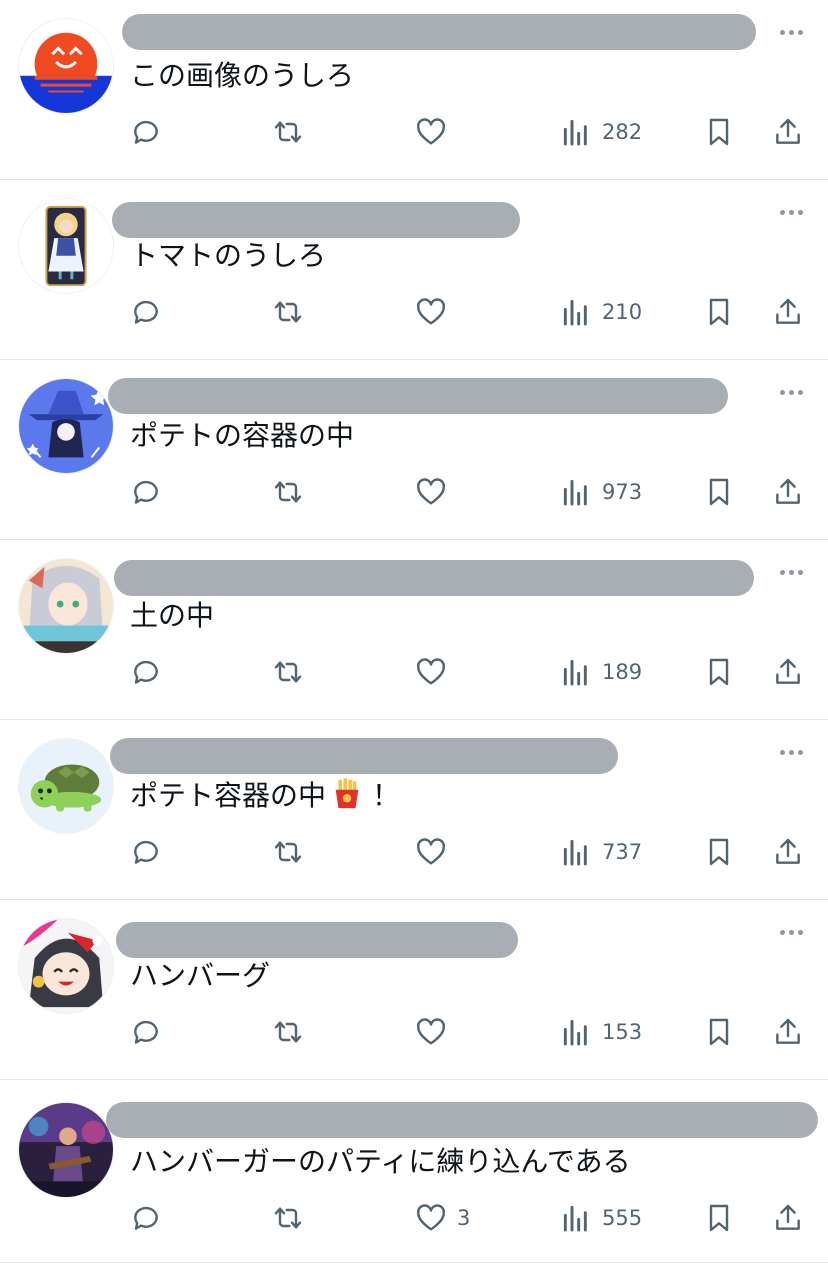 This screenshot has width=828, height=1267. I want to click on anime-girl-silver-hair-avatar, so click(66, 606).